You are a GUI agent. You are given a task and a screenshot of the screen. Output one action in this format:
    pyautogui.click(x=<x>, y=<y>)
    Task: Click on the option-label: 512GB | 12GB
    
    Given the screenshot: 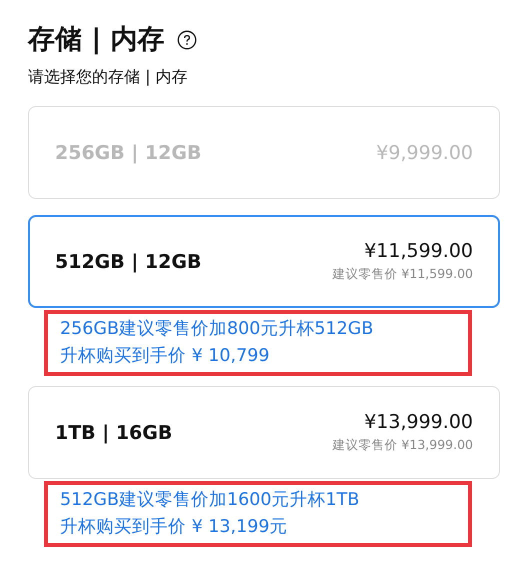 What is the action you would take?
    pyautogui.click(x=128, y=261)
    